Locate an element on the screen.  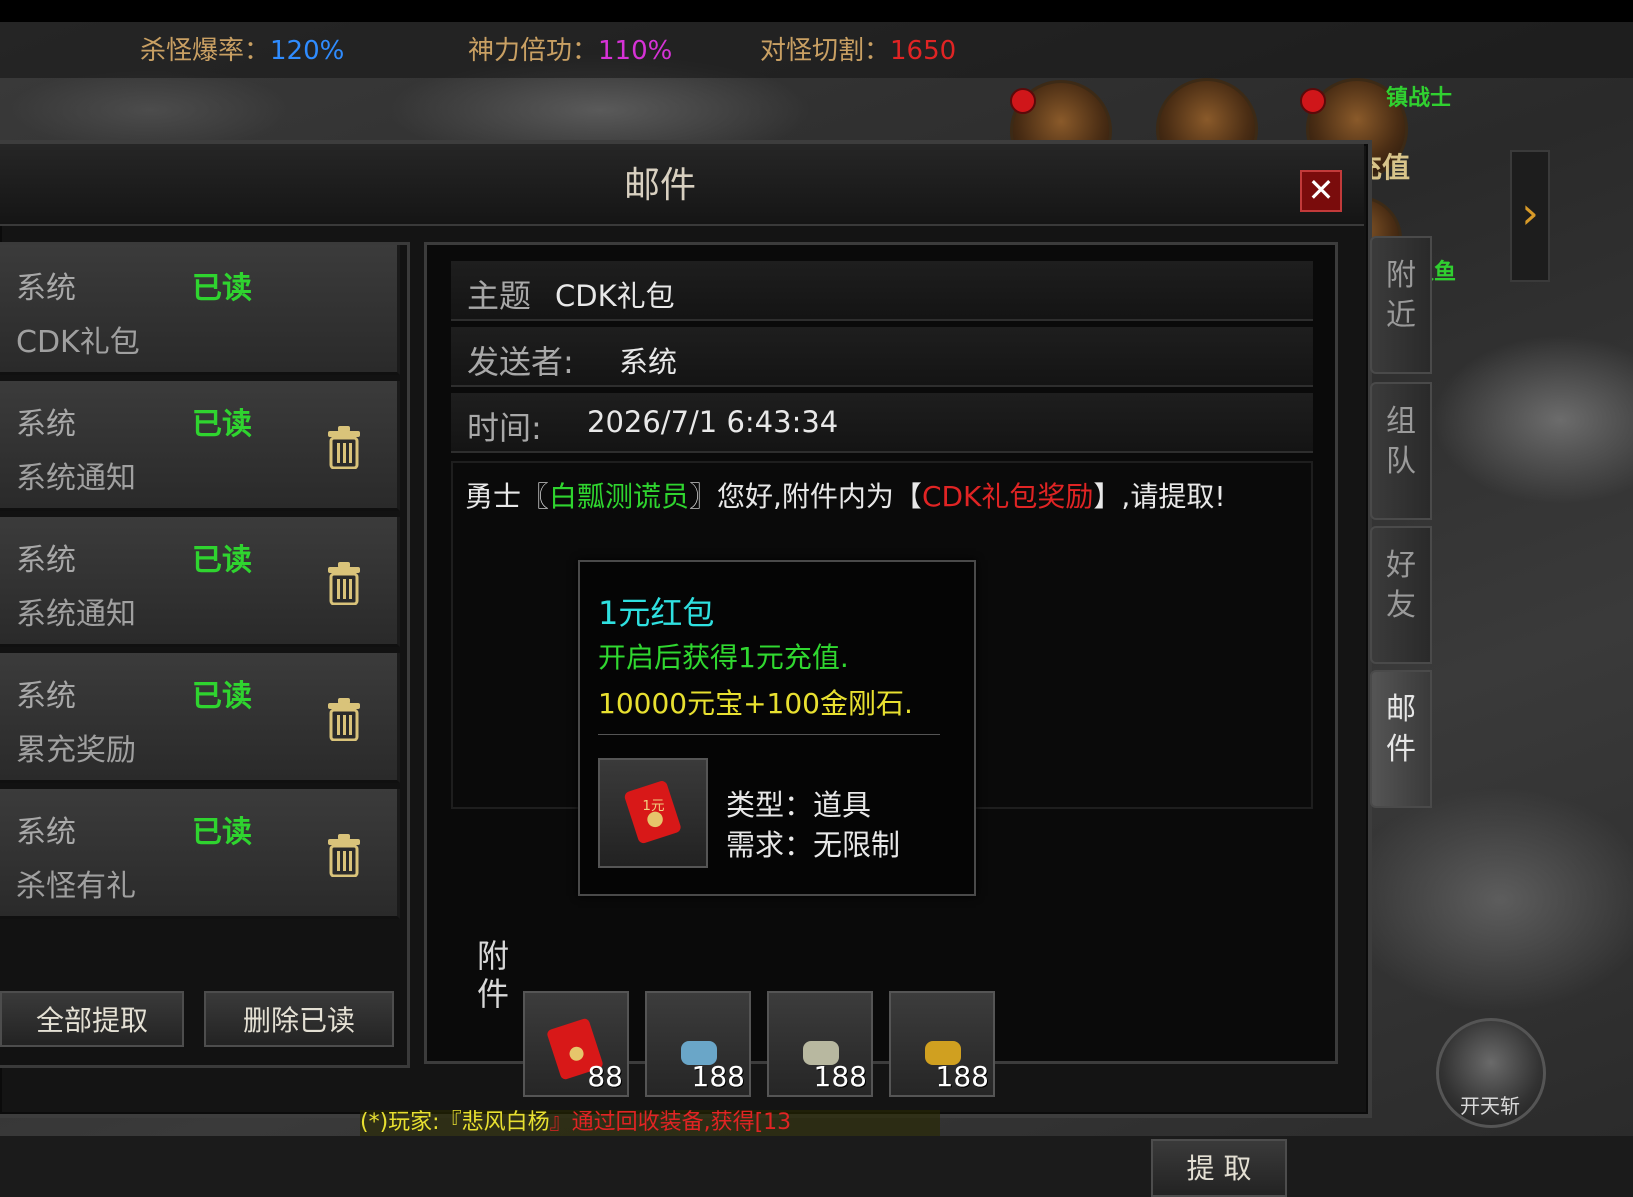
mail-list-item: 系统 已读 杀怪有礼 is located at coordinates (200, 854).